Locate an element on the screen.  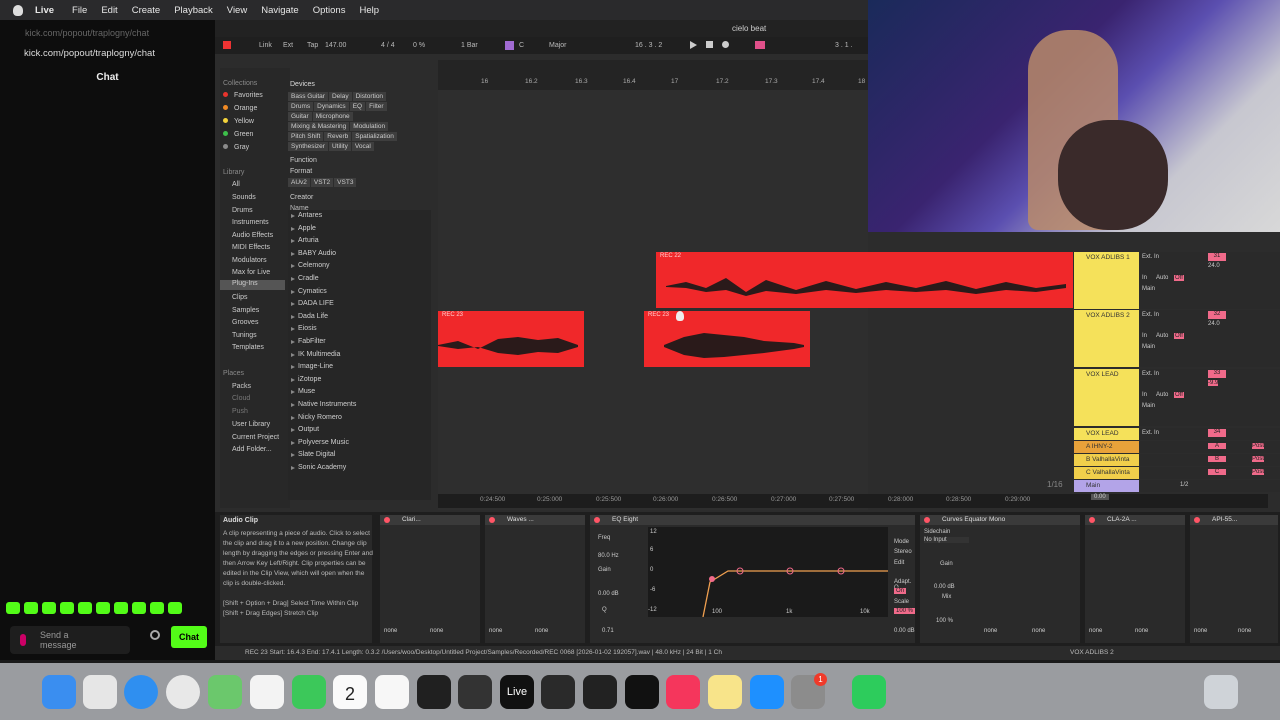
launchpad-icon is located at coordinates (100, 692).